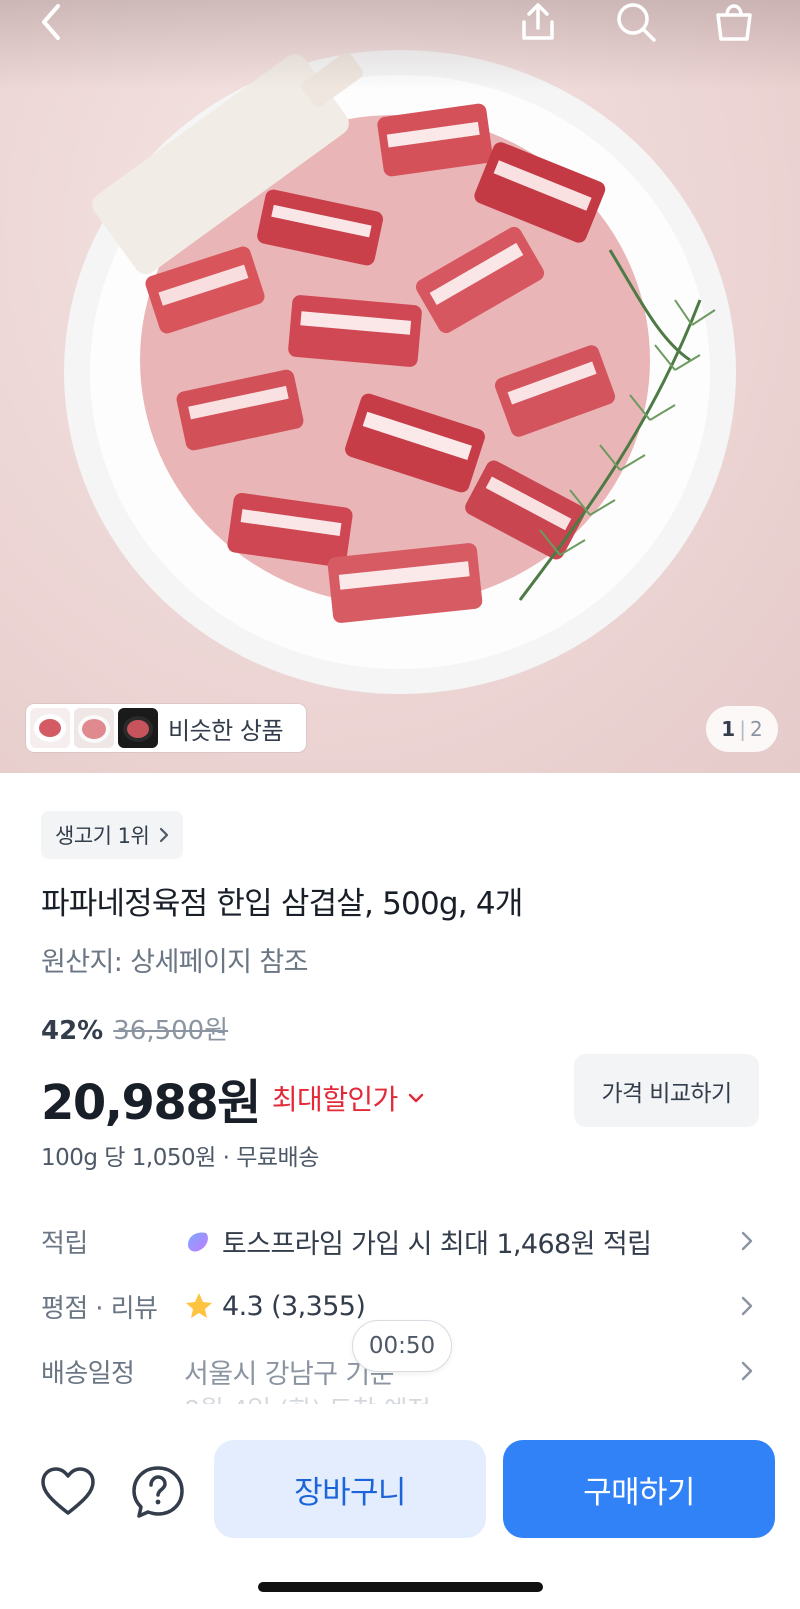 The height and width of the screenshot is (1609, 800). I want to click on back-button, so click(52, 22).